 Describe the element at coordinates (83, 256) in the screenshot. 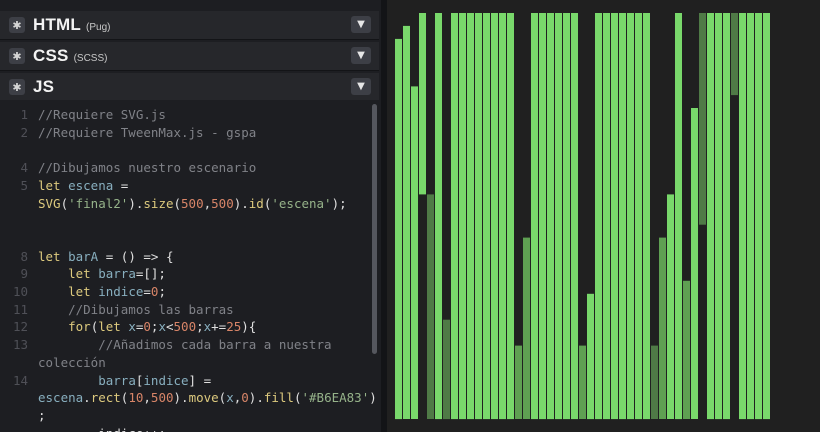

I see `code-token: barA` at that location.